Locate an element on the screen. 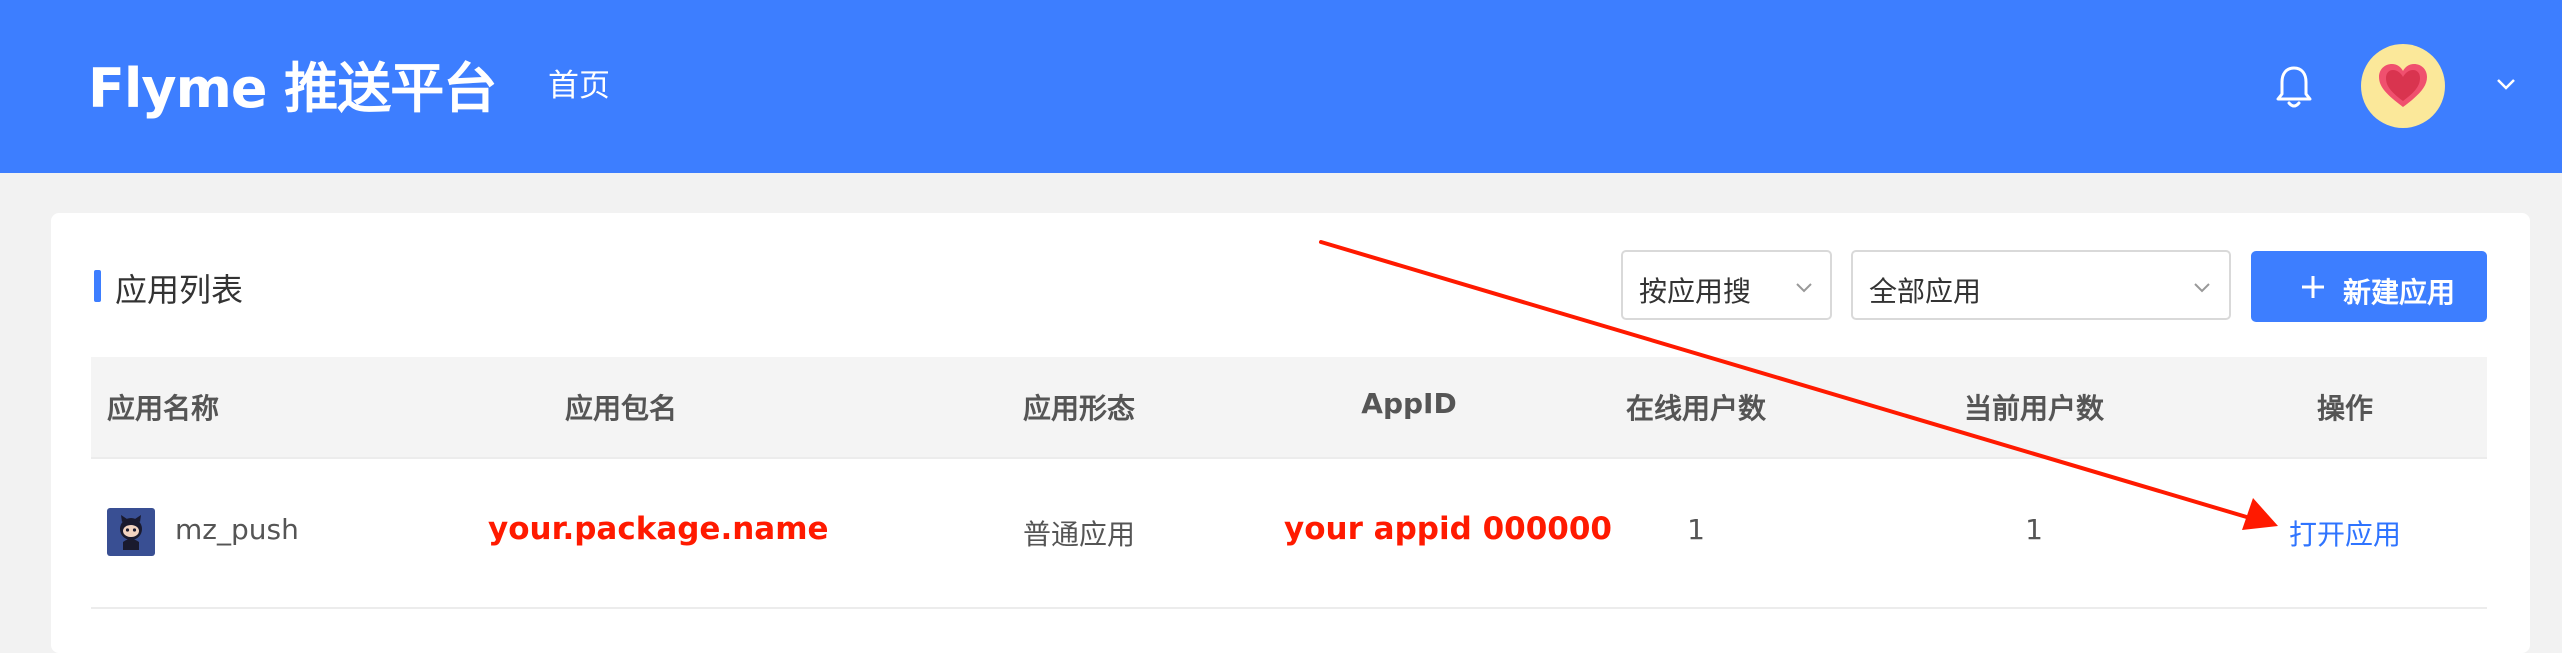  column-header-app-type: 应用形态 is located at coordinates (1079, 408).